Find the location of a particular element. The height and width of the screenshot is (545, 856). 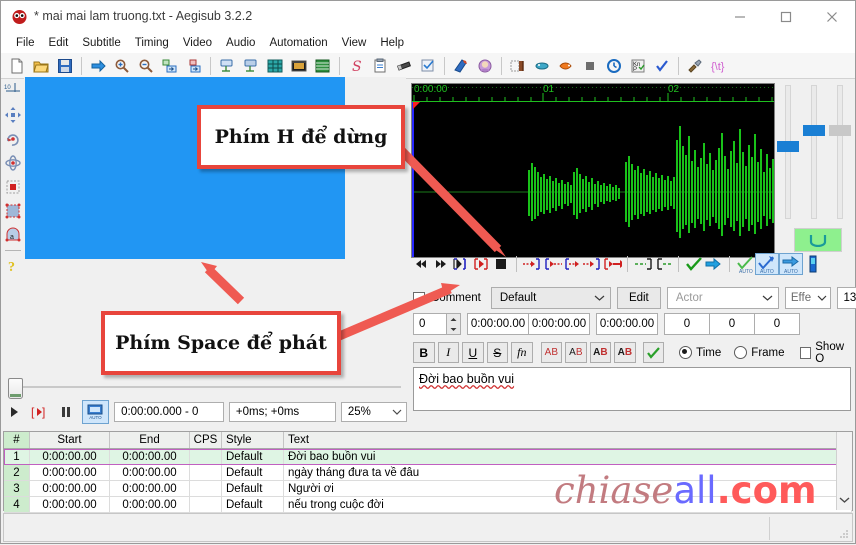

show-original-checkbox is located at coordinates (805, 352).